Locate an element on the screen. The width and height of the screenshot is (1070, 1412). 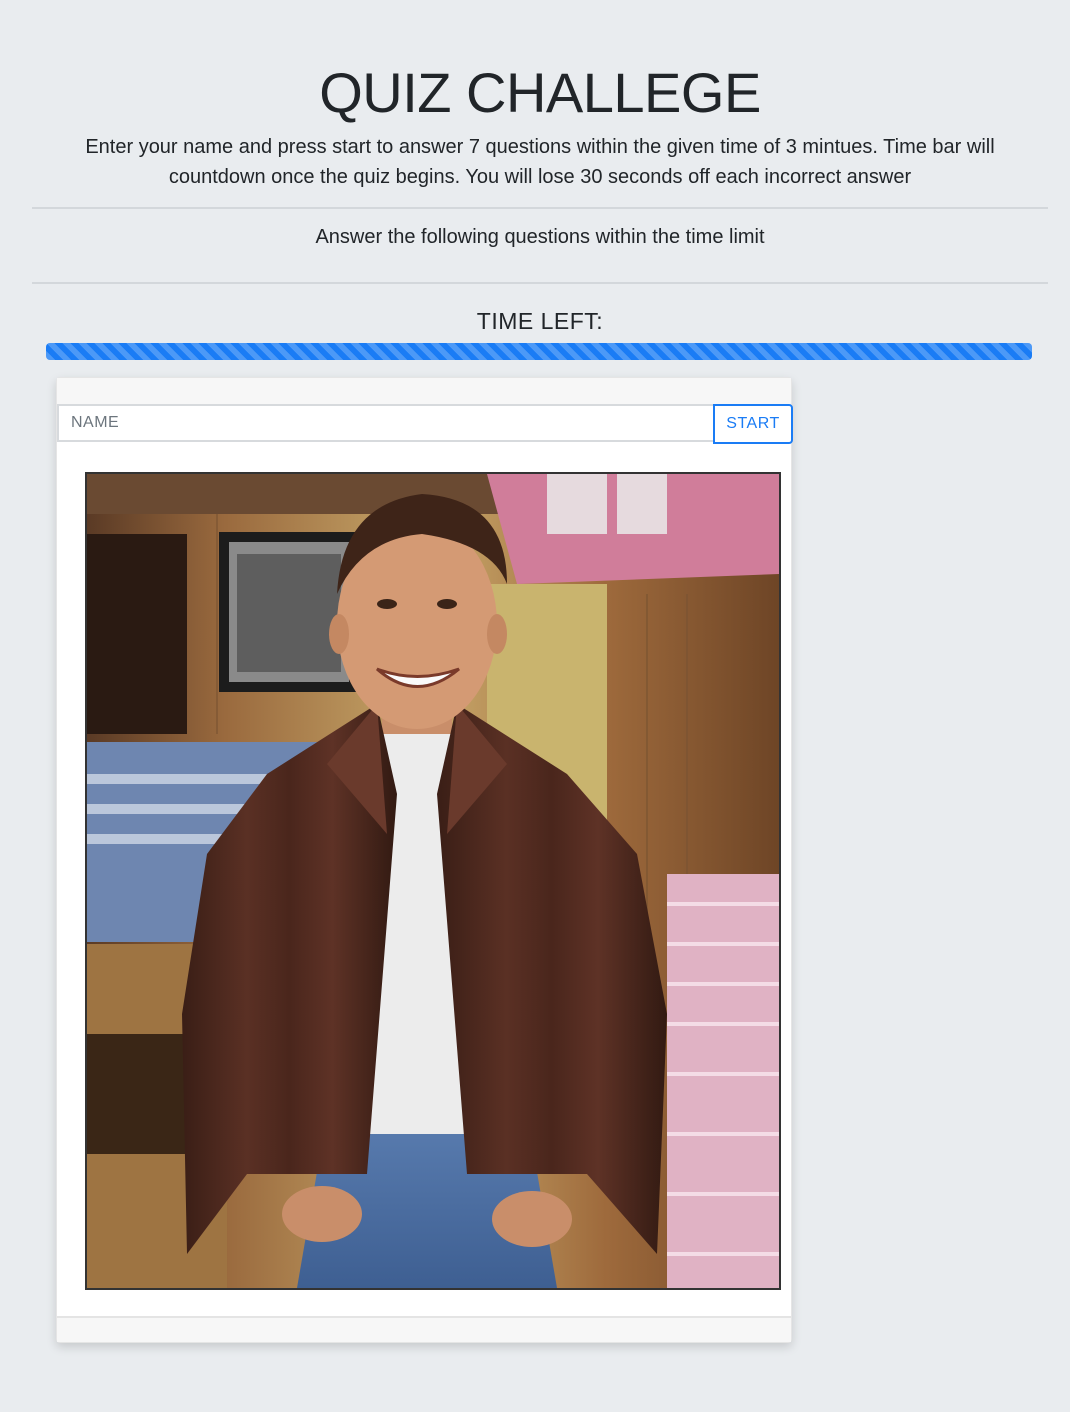
name-input is located at coordinates (385, 423).